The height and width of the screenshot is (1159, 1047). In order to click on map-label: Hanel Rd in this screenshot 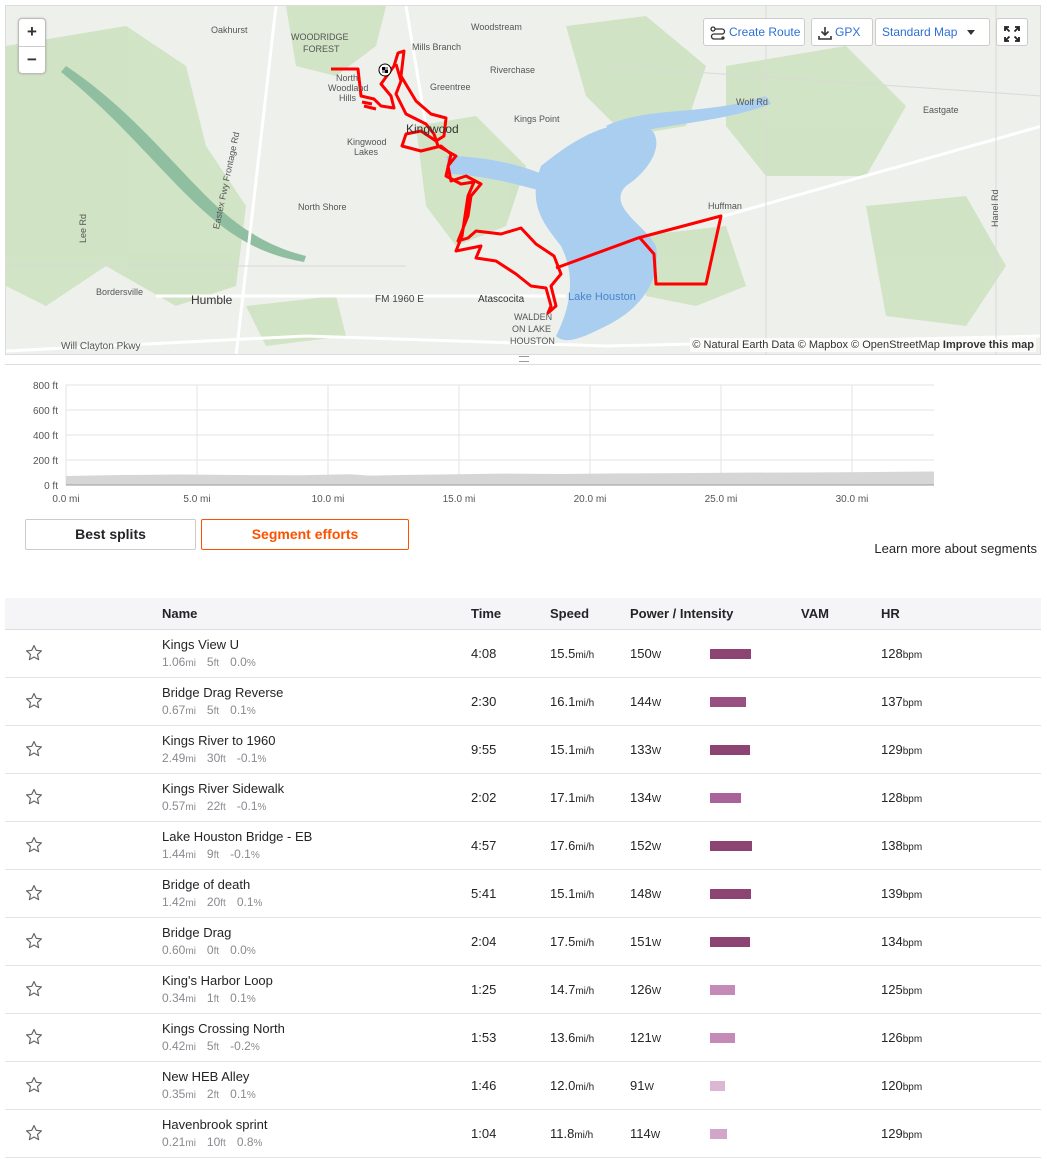, I will do `click(995, 208)`.